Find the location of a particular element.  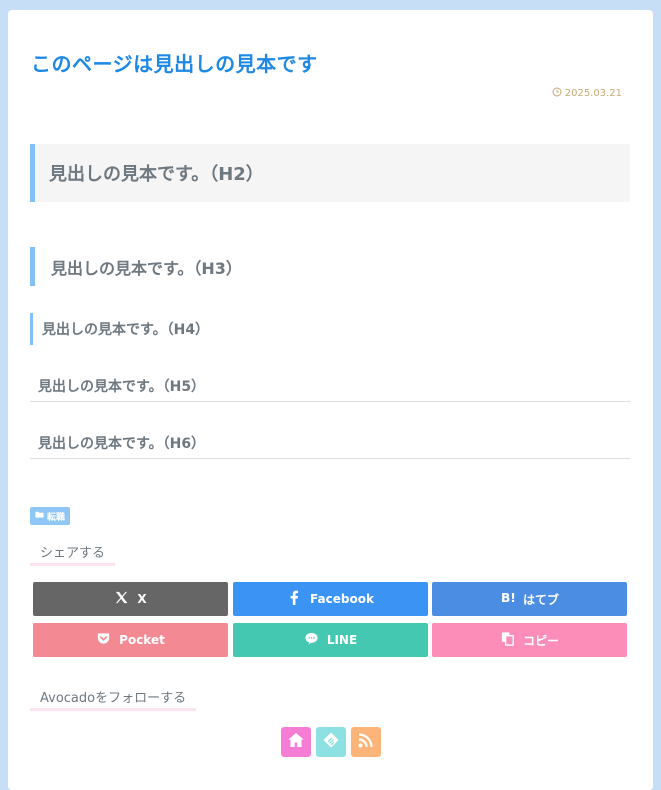

svg-text: B! is located at coordinates (508, 598).